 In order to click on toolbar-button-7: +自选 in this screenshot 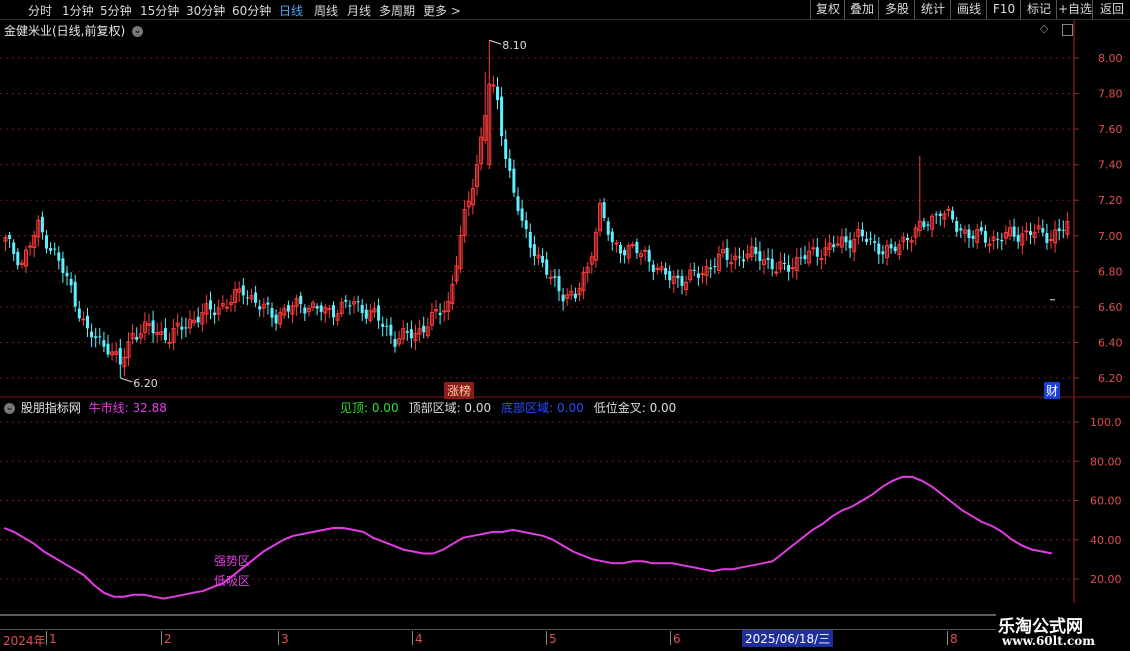, I will do `click(1074, 9)`.